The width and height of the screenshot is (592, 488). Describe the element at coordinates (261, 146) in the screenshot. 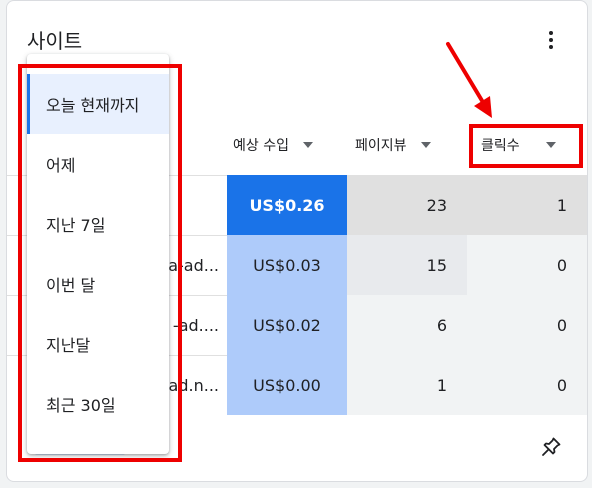

I see `column-label-earnings: 예상 수입` at that location.